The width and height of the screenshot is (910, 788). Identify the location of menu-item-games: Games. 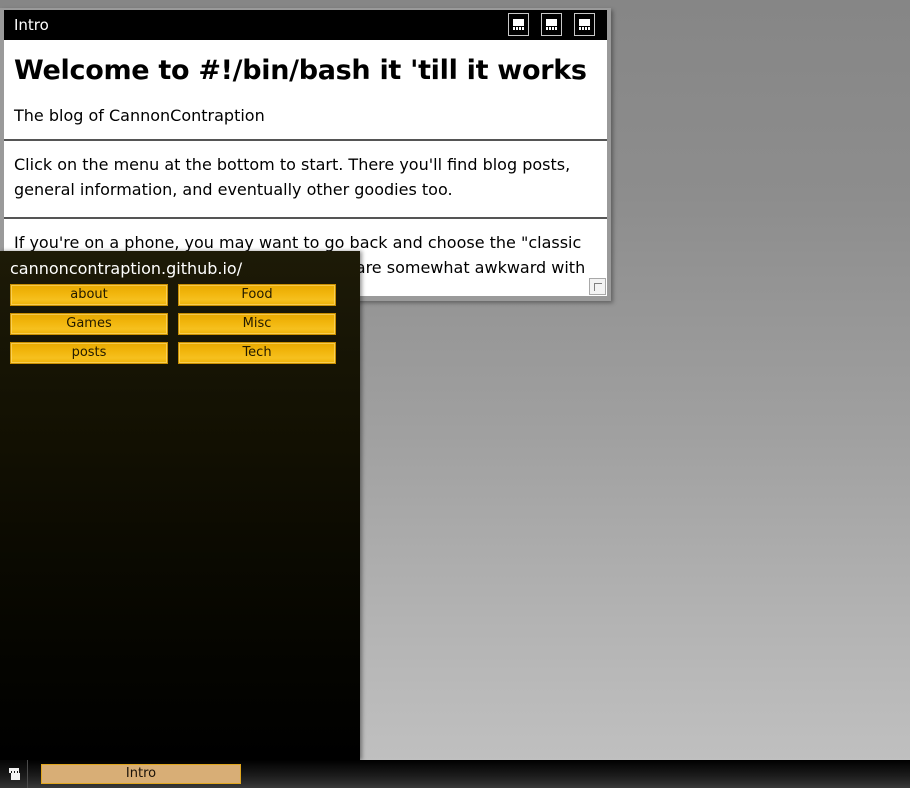
(89, 324).